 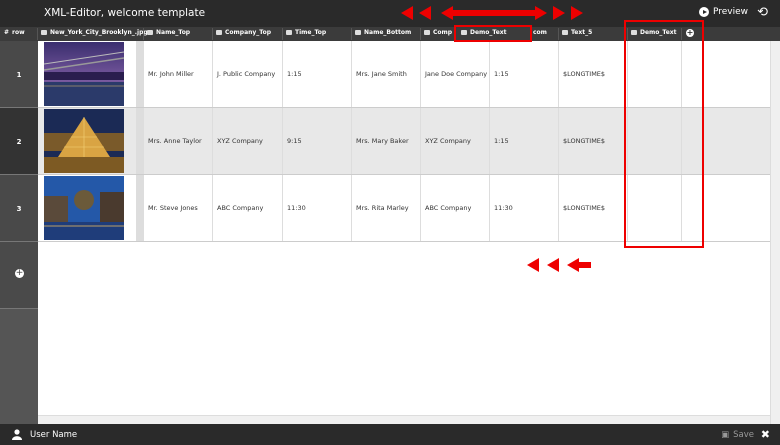 I want to click on annotation-arrows-top, so click(x=492, y=13).